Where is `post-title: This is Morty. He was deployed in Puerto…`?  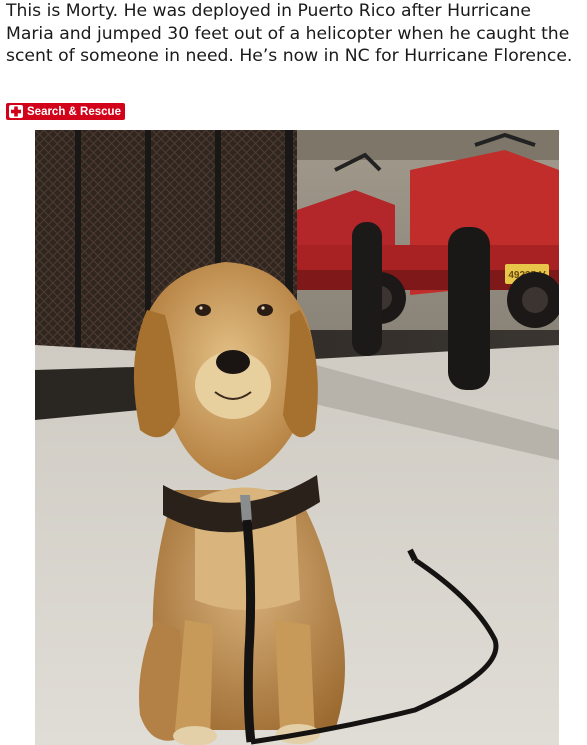 post-title: This is Morty. He was deployed in Puerto… is located at coordinates (293, 34).